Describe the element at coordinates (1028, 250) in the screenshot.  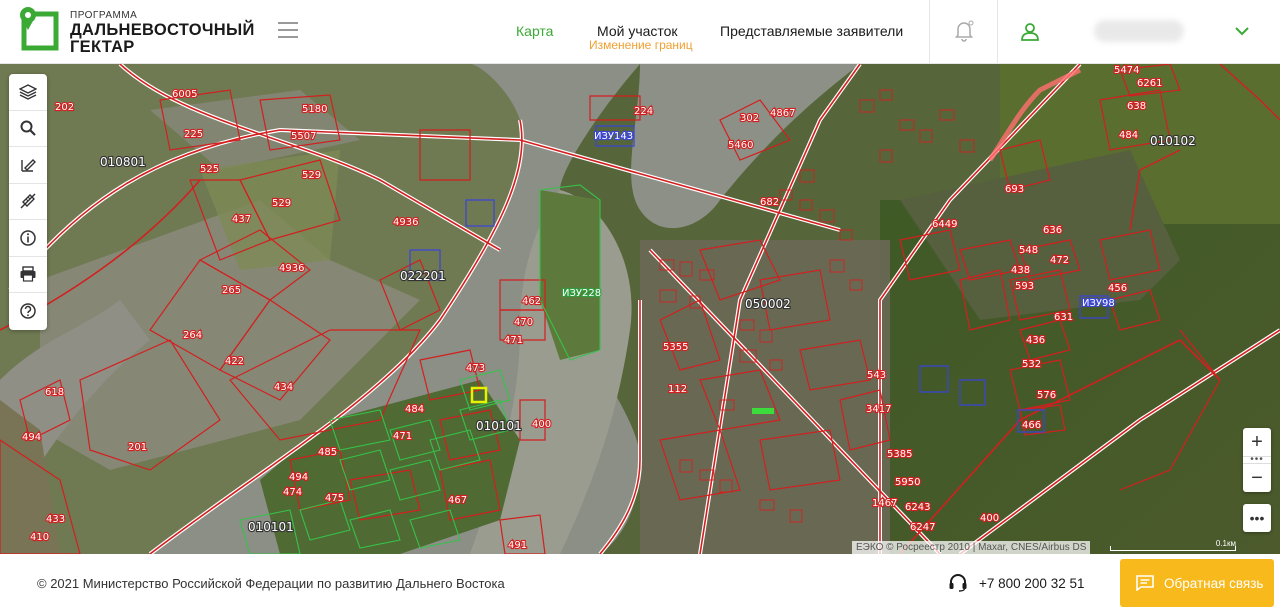
I see `parcel-label: 548` at that location.